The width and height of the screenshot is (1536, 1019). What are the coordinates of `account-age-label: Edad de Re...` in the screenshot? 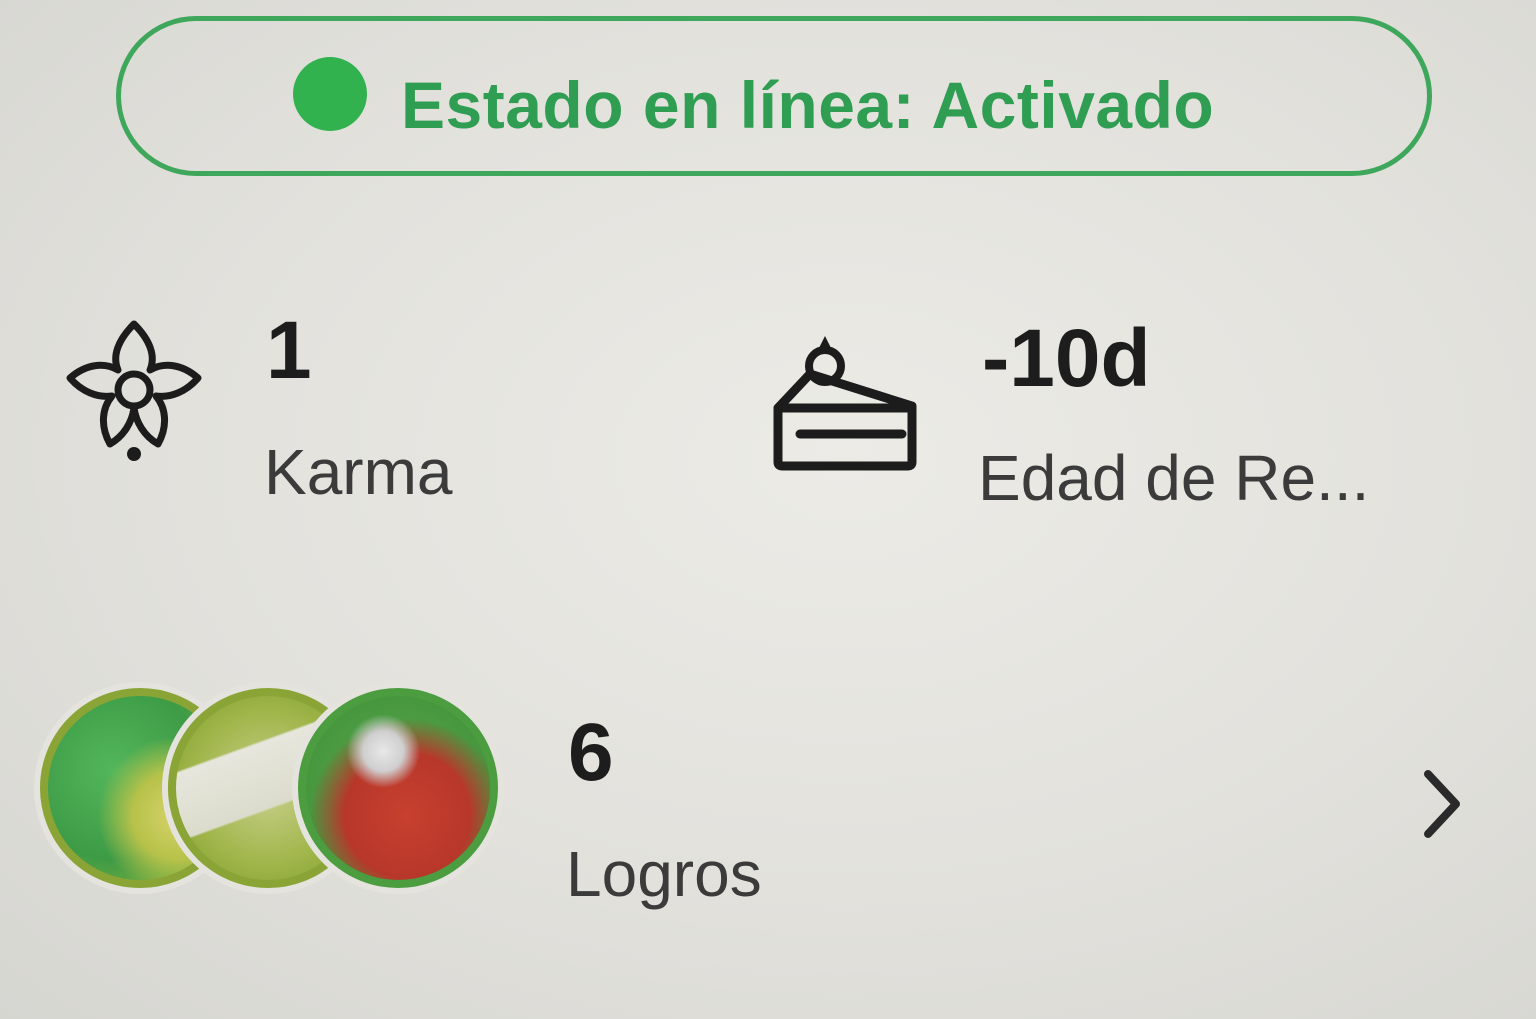 It's located at (1174, 478).